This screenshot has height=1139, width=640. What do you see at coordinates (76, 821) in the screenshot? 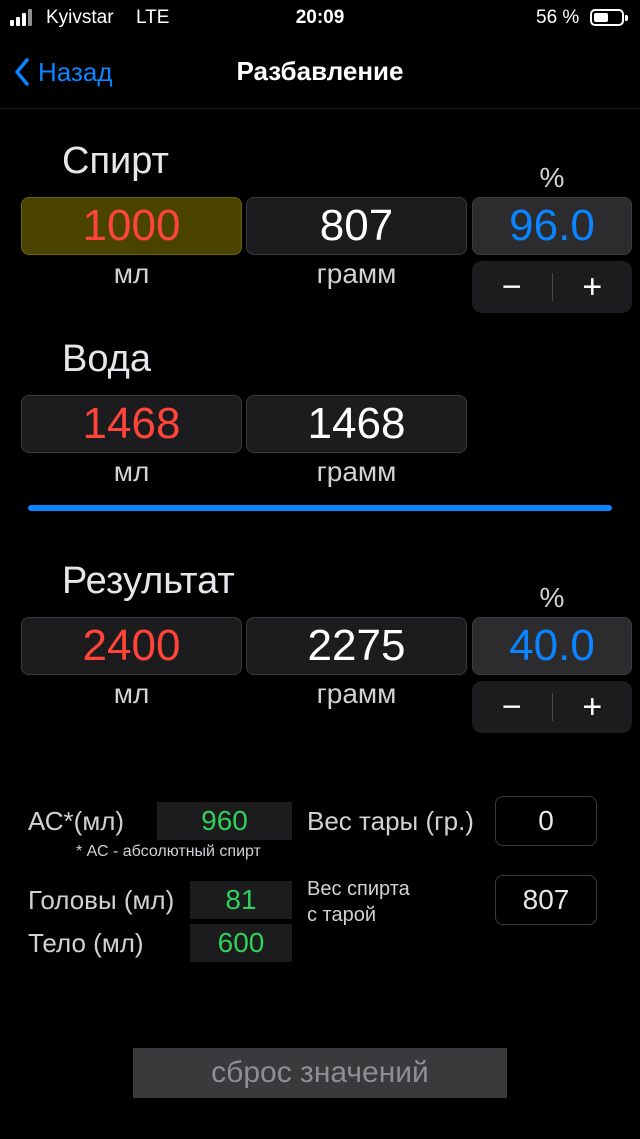
I see `ac-label: АС*(мл)` at bounding box center [76, 821].